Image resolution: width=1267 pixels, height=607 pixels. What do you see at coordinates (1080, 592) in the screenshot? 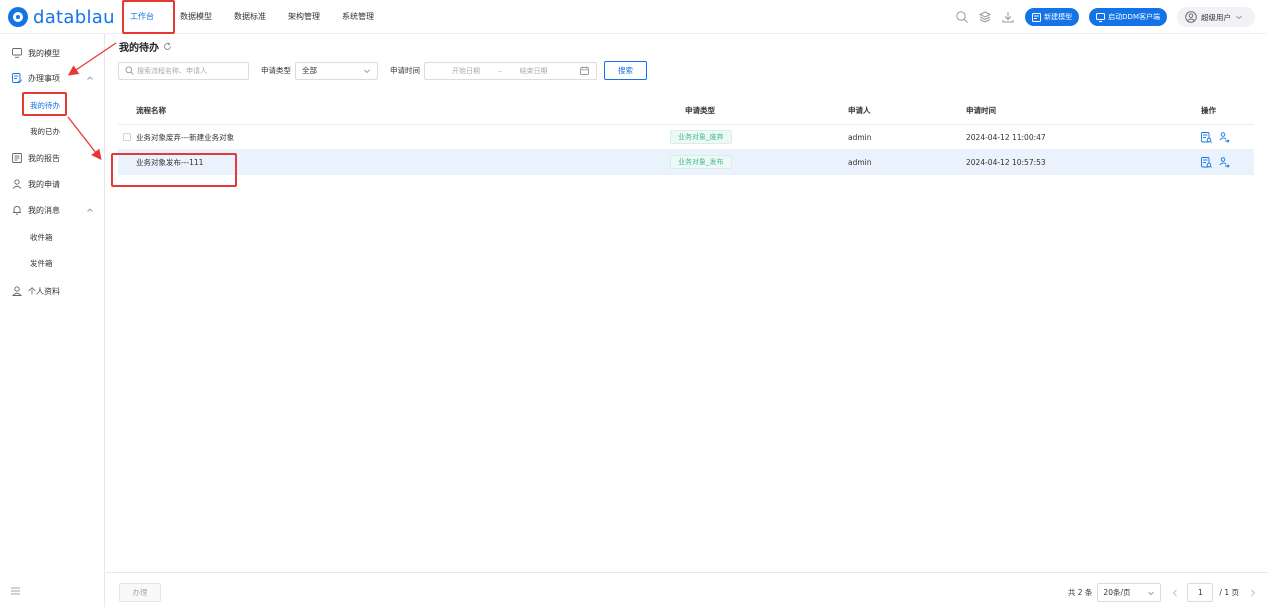
I see `total-count: 共 2 条` at bounding box center [1080, 592].